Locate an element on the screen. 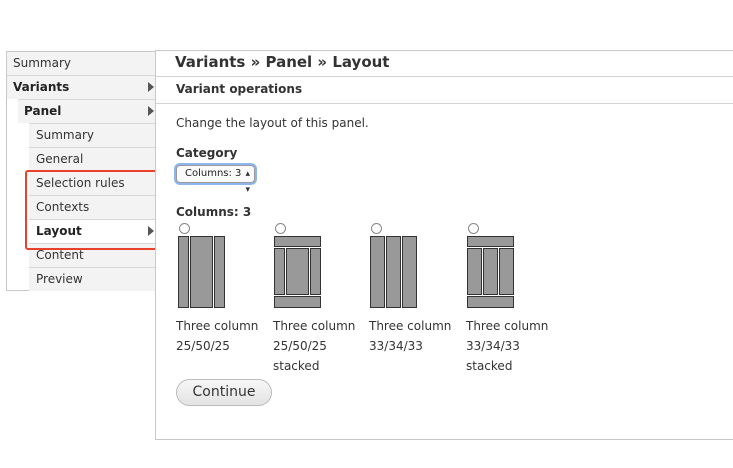  category-select-value: Columns: 3 is located at coordinates (213, 173).